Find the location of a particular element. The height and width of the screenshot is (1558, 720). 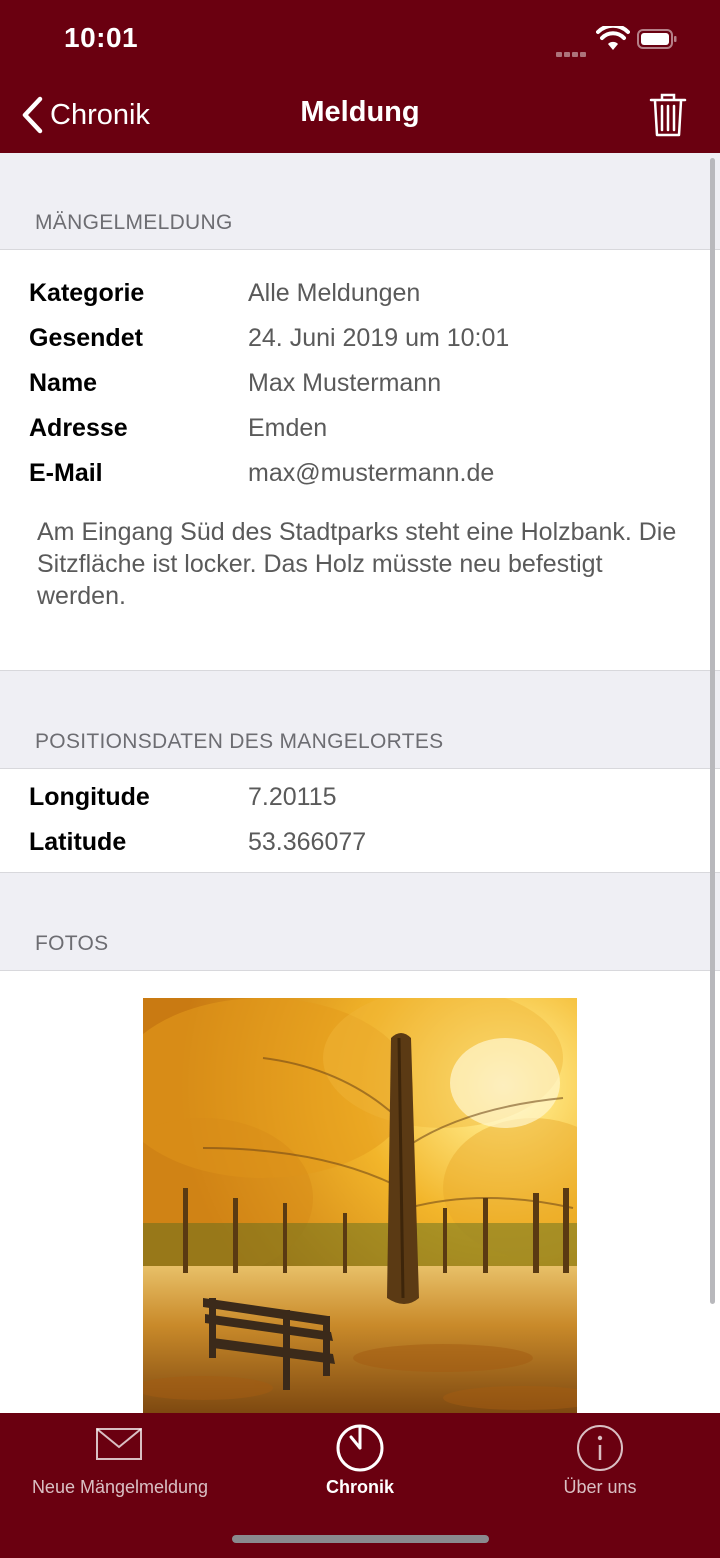

tab-about: Über uns is located at coordinates (600, 1468).